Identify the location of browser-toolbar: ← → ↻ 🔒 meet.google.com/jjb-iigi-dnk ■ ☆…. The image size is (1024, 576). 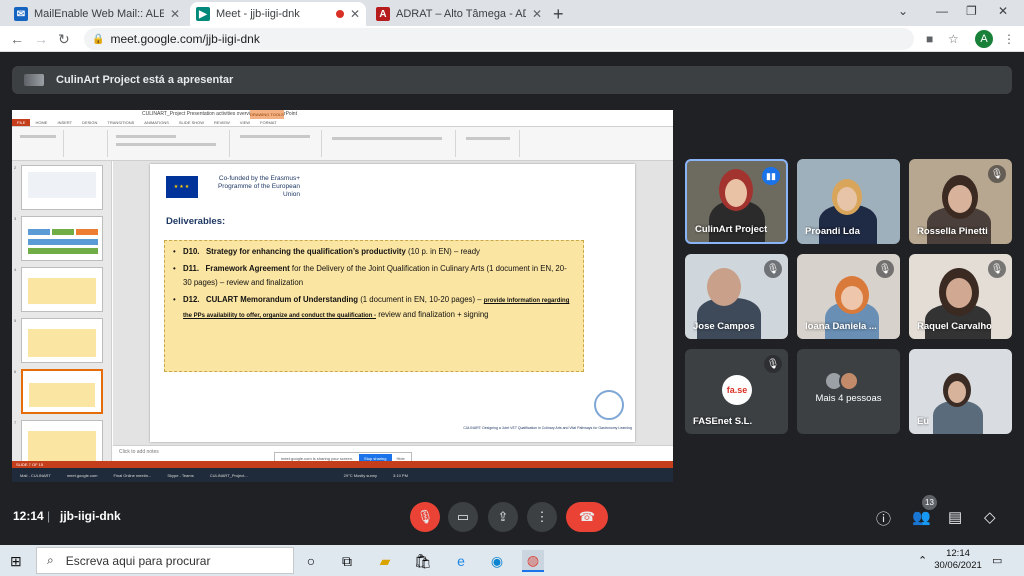
(512, 39).